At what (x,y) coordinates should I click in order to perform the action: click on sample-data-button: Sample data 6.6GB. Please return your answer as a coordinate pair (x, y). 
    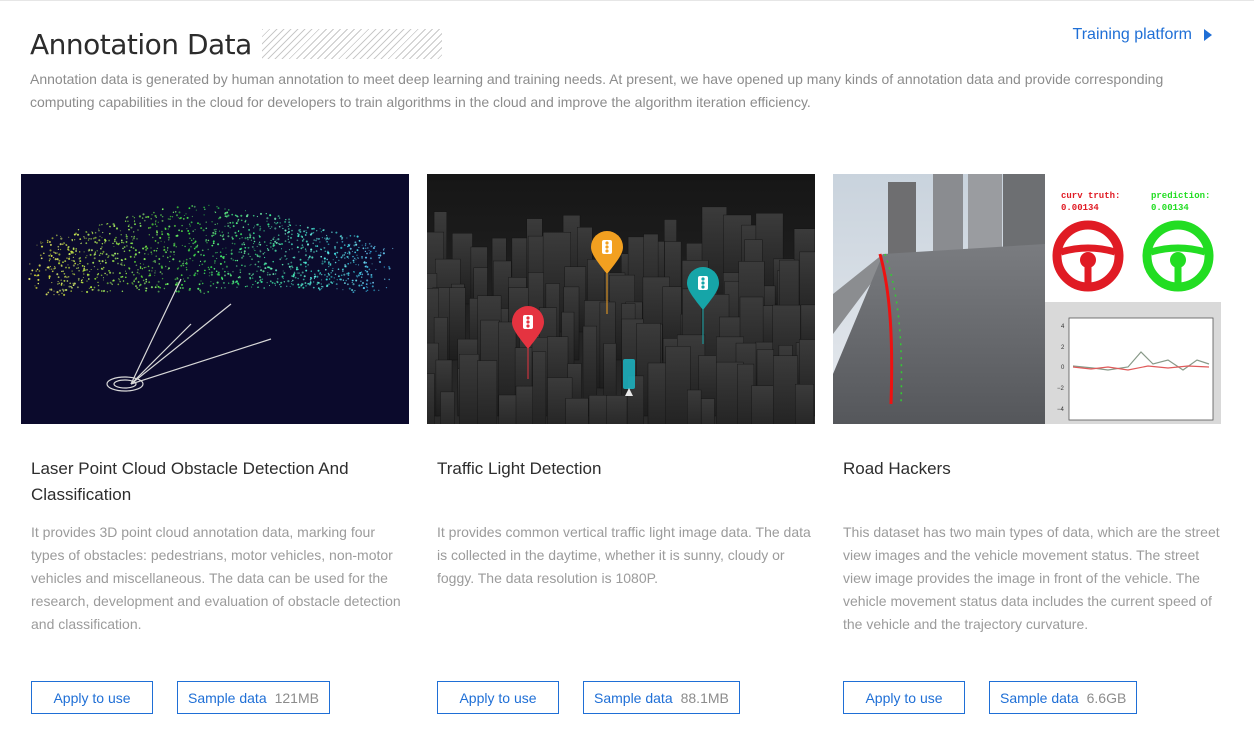
    Looking at the image, I should click on (1063, 697).